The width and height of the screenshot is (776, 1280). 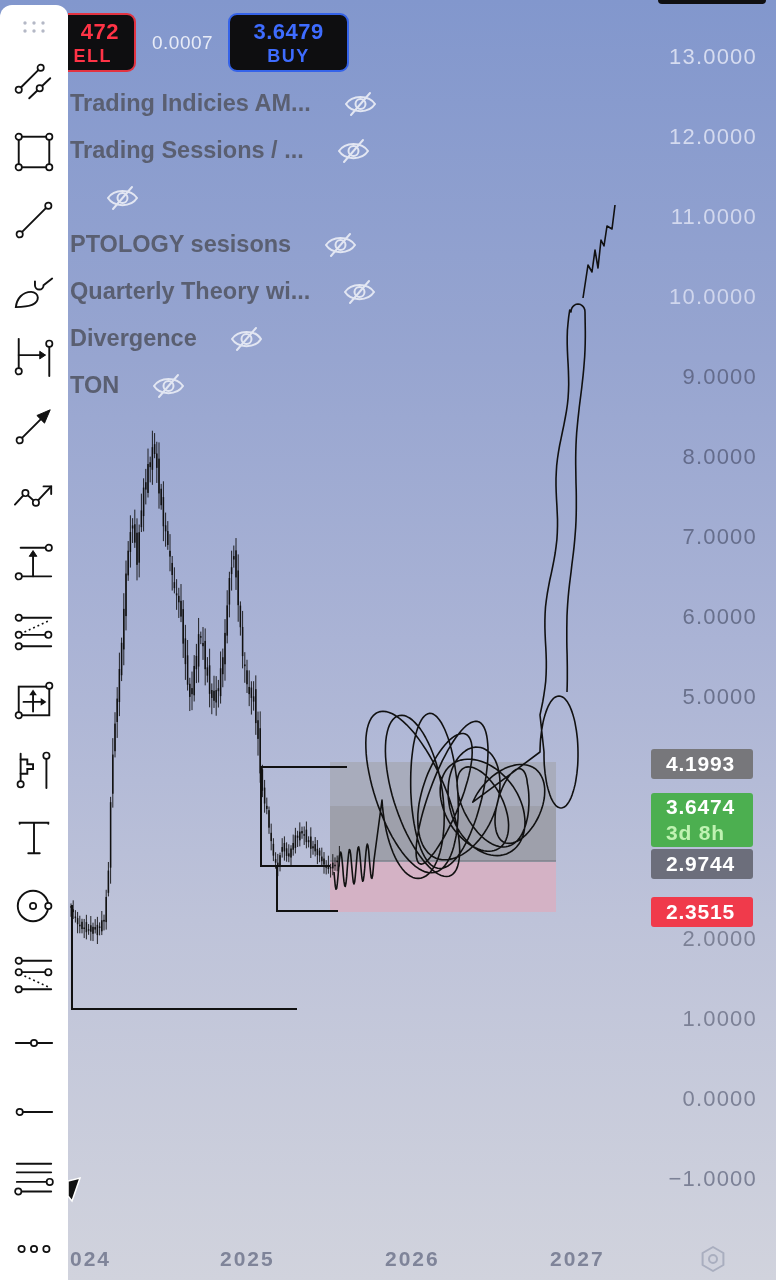 What do you see at coordinates (719, 617) in the screenshot?
I see `price-axis-label: 6.0000` at bounding box center [719, 617].